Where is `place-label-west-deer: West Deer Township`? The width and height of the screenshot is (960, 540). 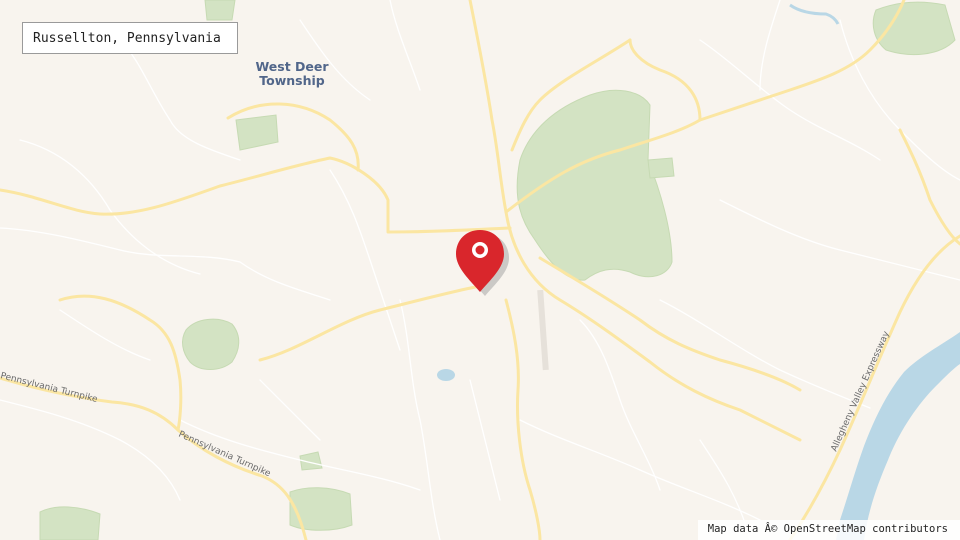 place-label-west-deer: West Deer Township is located at coordinates (292, 74).